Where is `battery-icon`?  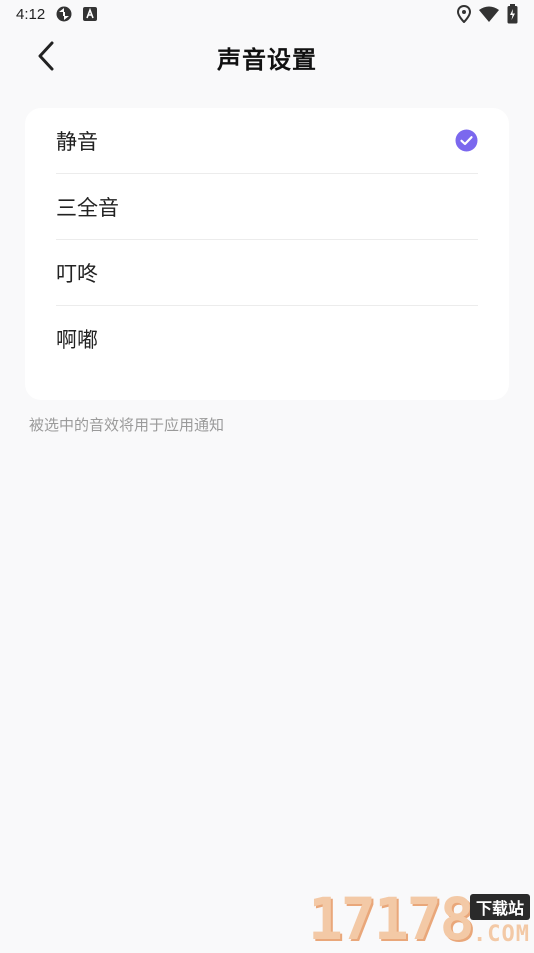
battery-icon is located at coordinates (512, 14).